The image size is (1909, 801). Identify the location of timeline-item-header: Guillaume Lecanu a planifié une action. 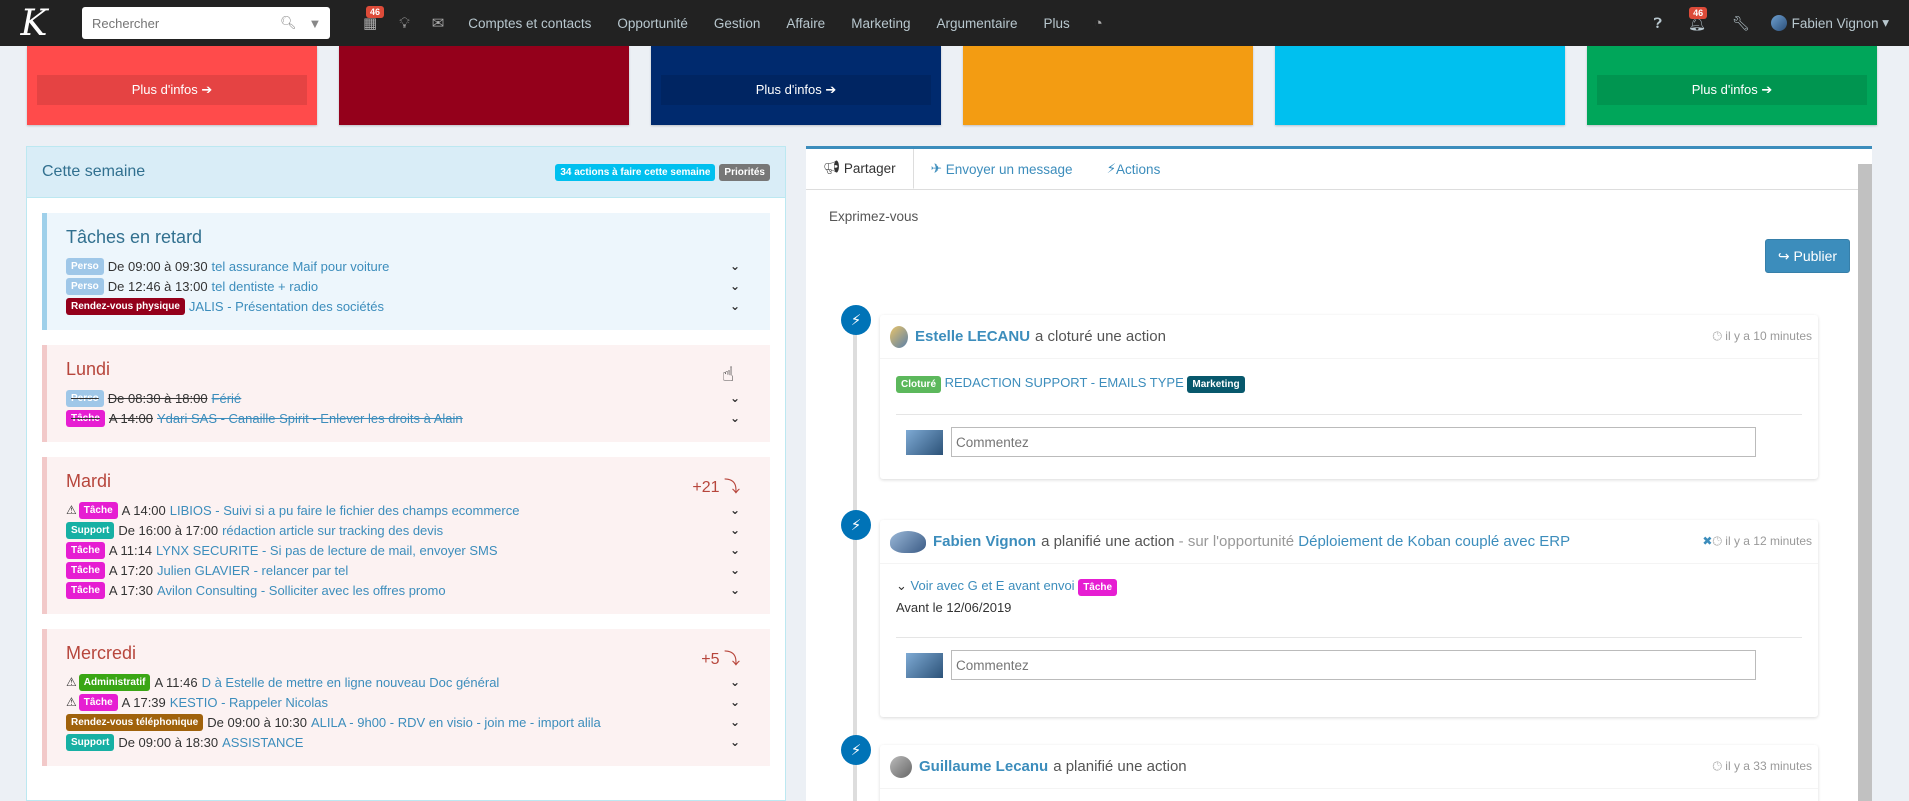
(1349, 767).